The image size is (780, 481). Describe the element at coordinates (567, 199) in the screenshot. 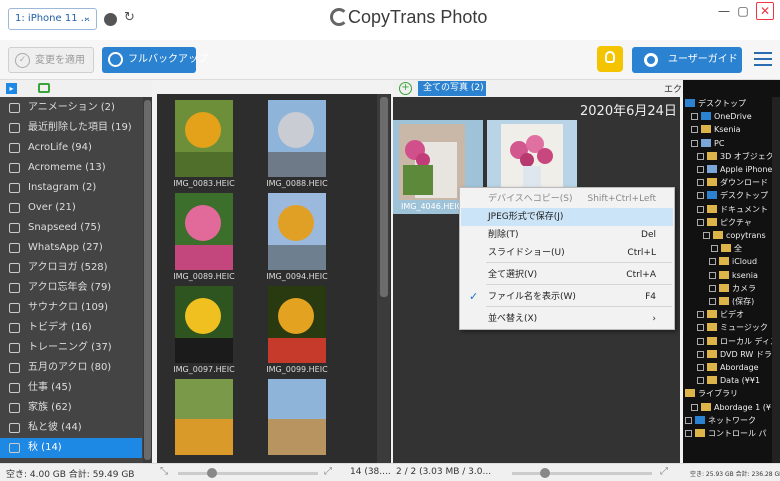

I see `context-menu-item: デバイスへコピー(S) Shift+Ctrl+Left` at that location.